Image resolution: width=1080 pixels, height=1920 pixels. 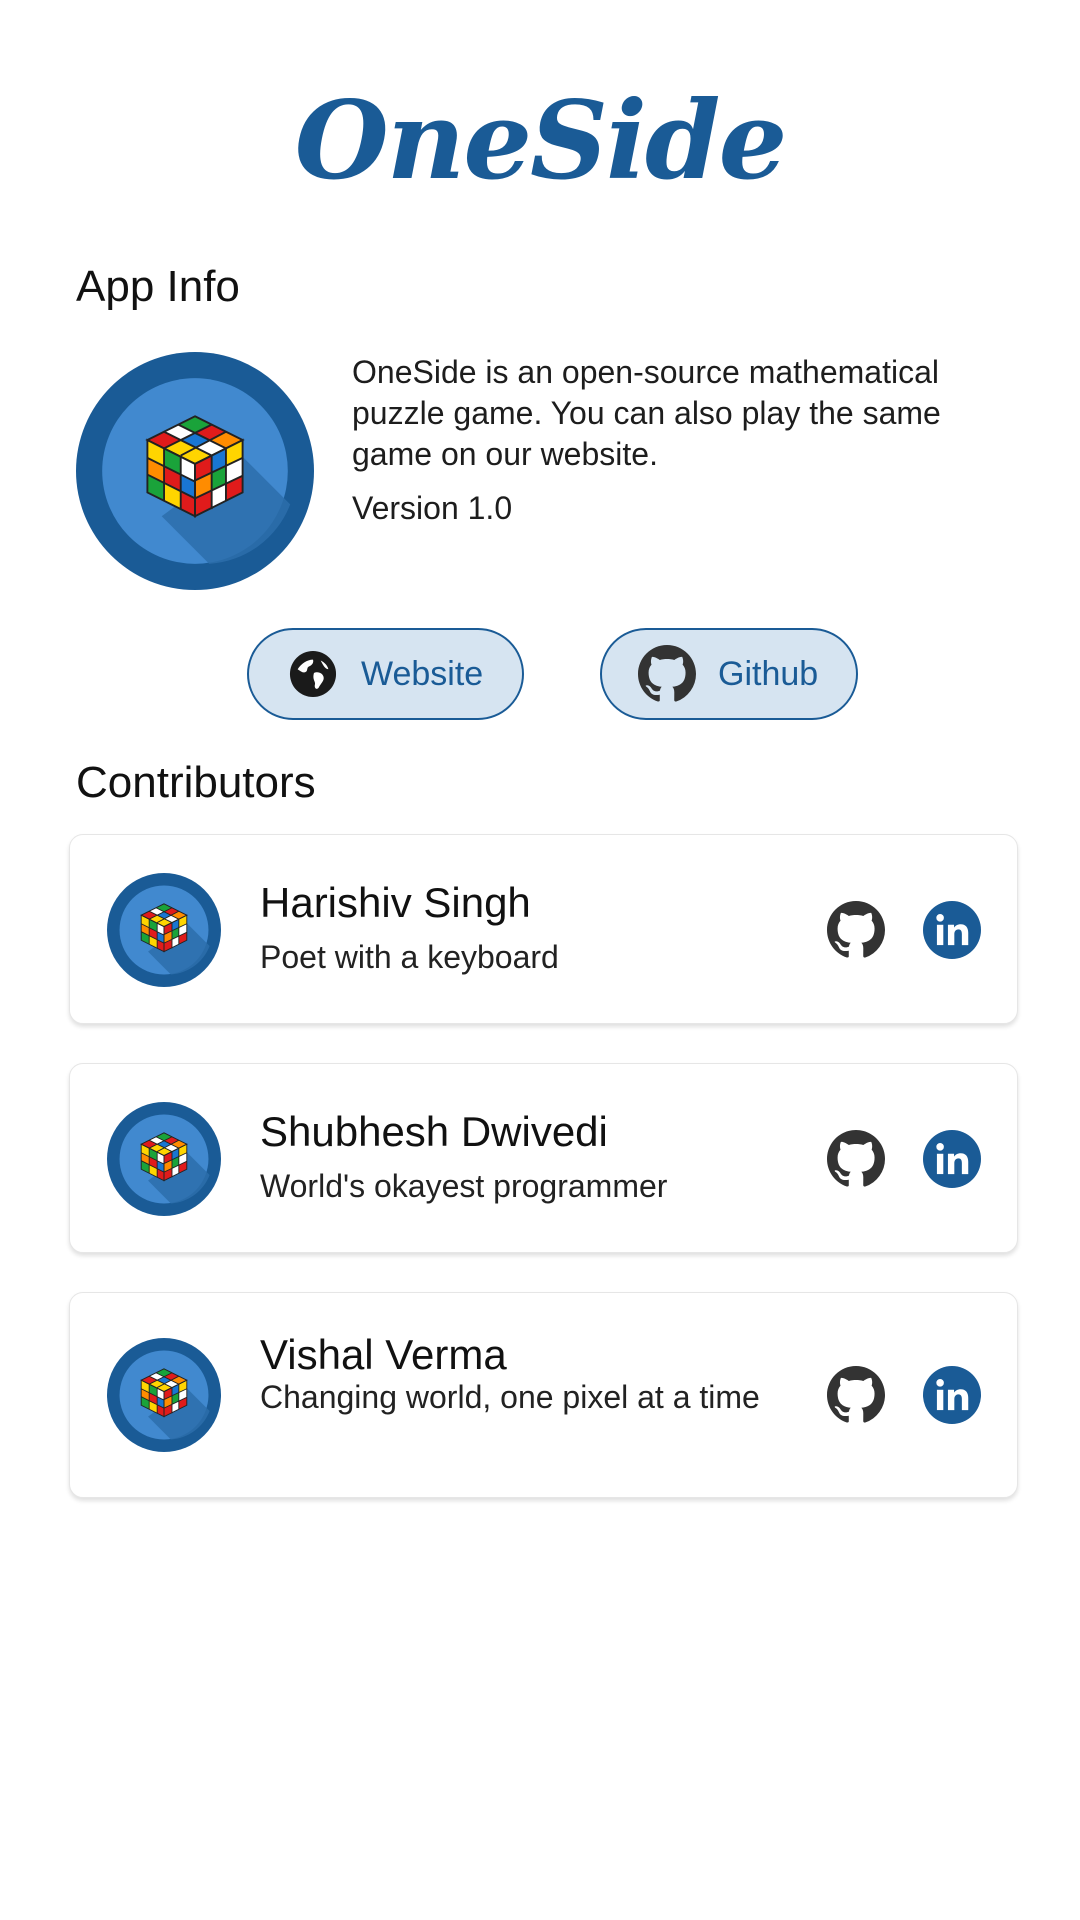 I want to click on github-button: Github, so click(x=729, y=674).